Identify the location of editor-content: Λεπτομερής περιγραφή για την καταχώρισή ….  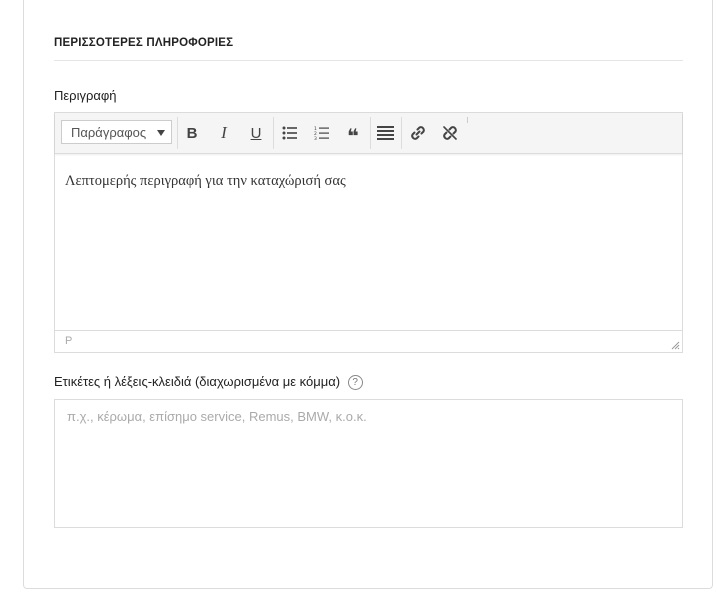
(205, 181).